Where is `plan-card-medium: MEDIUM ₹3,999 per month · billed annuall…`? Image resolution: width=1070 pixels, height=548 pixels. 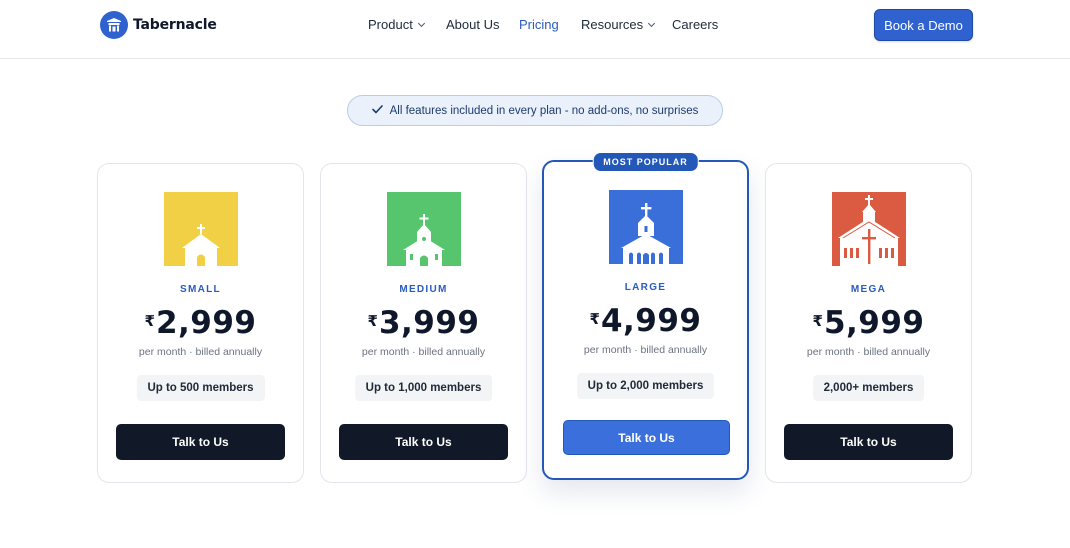
plan-card-medium: MEDIUM ₹3,999 per month · billed annuall… is located at coordinates (423, 323).